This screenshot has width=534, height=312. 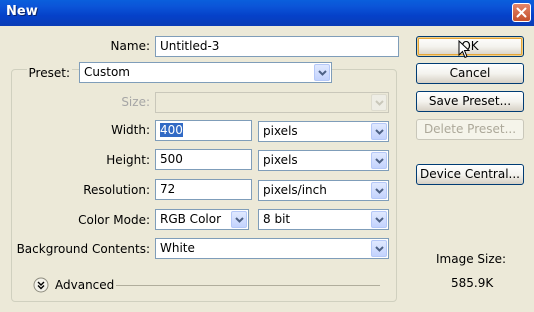 What do you see at coordinates (277, 46) in the screenshot?
I see `name-field: Untitled-3` at bounding box center [277, 46].